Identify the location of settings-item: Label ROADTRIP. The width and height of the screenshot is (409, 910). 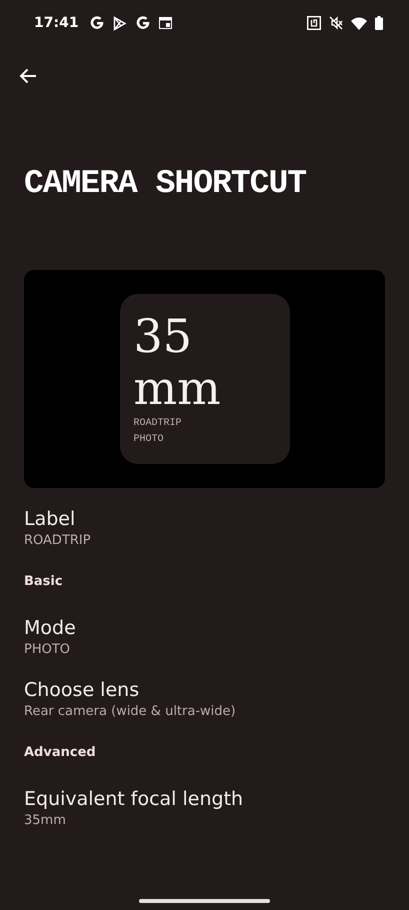
(204, 519).